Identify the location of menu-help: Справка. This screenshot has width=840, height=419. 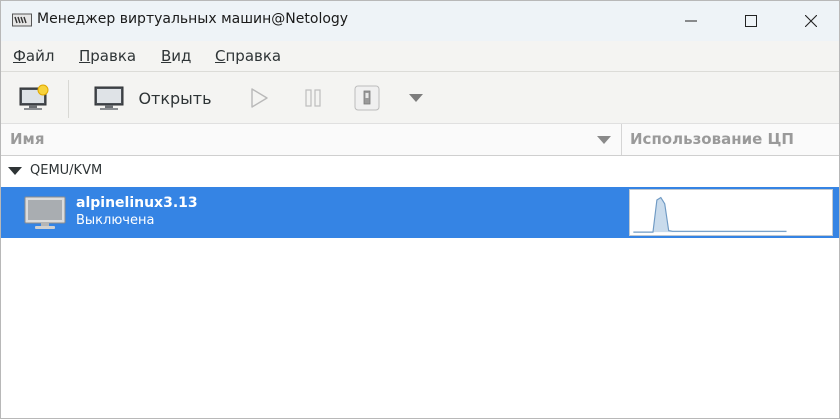
(248, 56).